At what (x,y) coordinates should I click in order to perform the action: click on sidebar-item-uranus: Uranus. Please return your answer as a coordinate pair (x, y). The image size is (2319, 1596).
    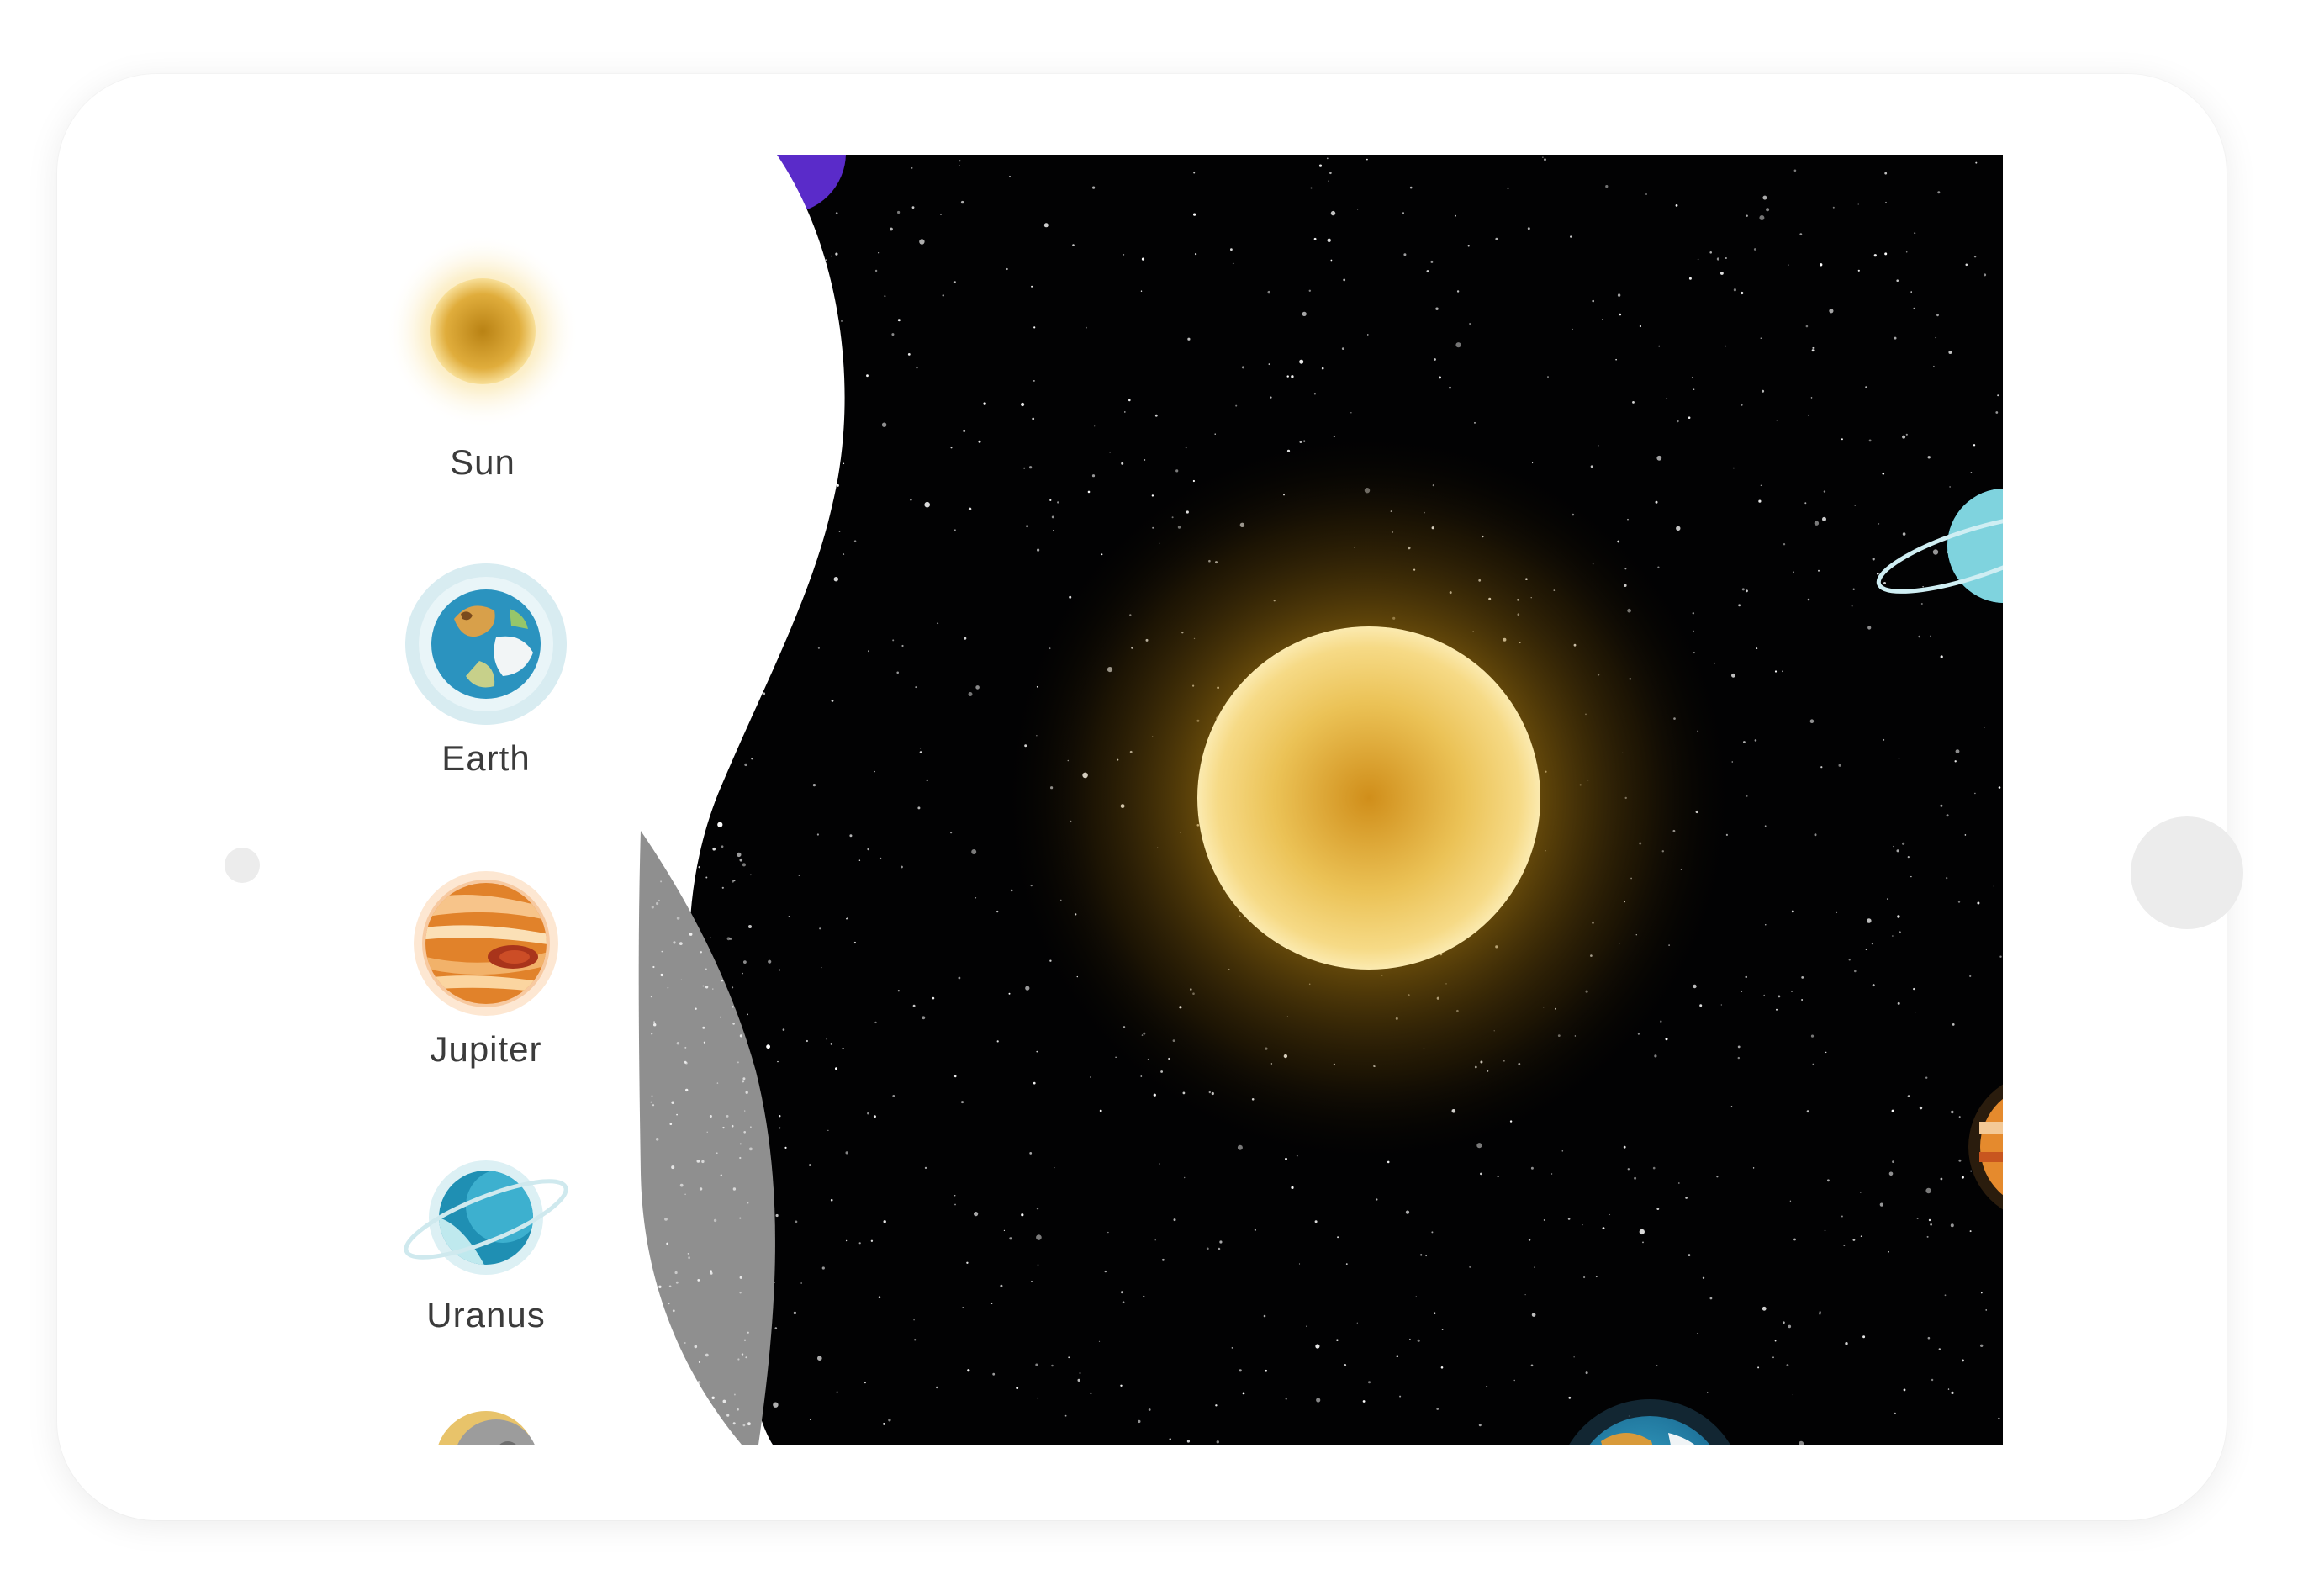
    Looking at the image, I should click on (486, 1242).